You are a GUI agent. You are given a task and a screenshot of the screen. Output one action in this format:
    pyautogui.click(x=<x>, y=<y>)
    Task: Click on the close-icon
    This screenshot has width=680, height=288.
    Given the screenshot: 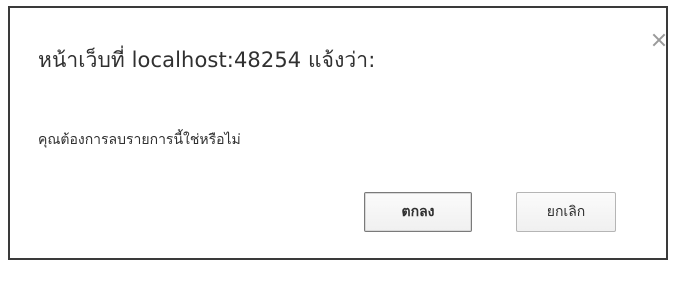 What is the action you would take?
    pyautogui.click(x=659, y=40)
    